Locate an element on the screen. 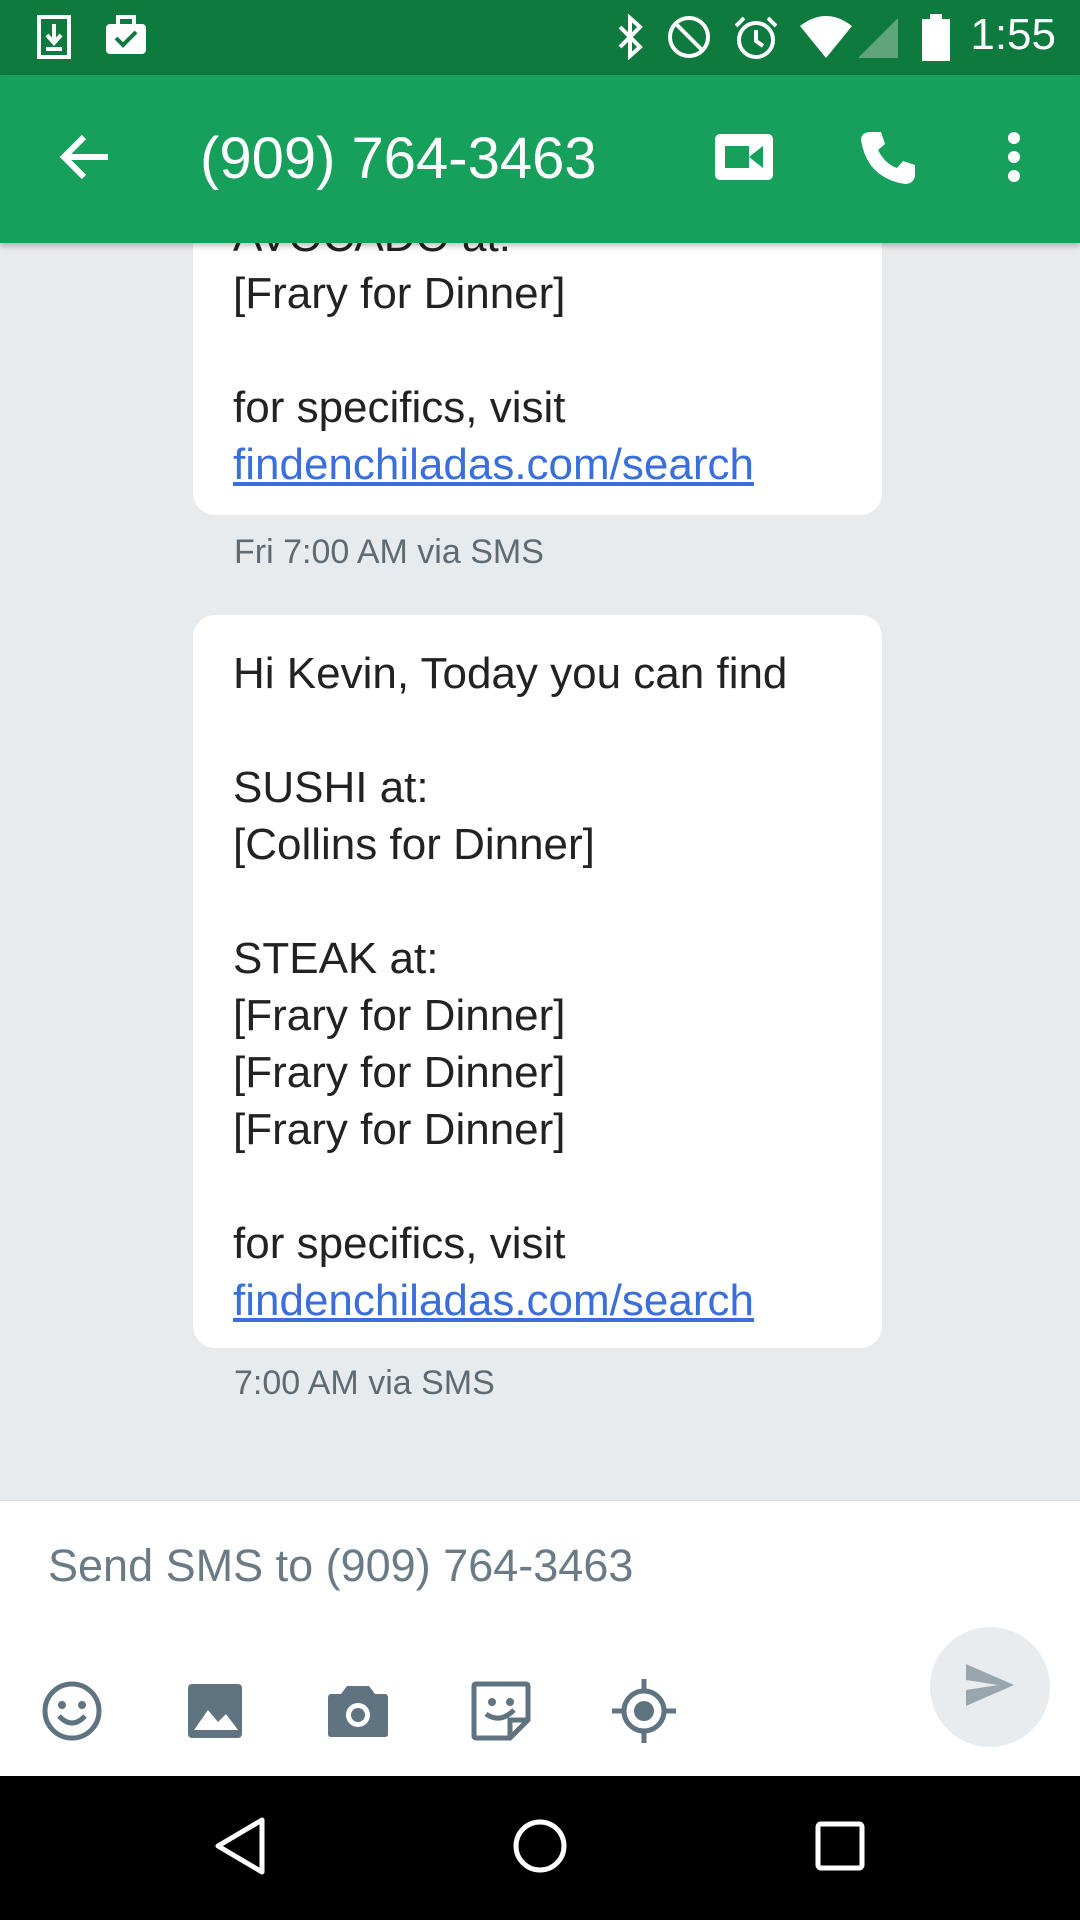 This screenshot has width=1080, height=1920. back-arrow-icon is located at coordinates (84, 159).